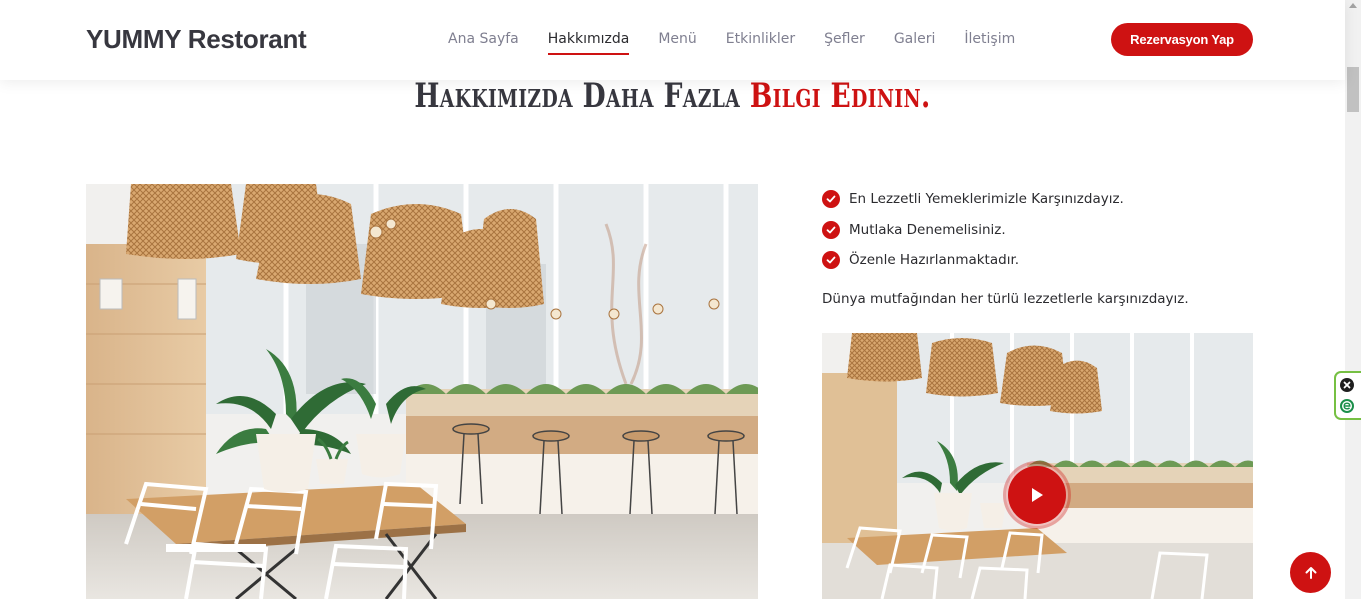  I want to click on play-icon, so click(1037, 495).